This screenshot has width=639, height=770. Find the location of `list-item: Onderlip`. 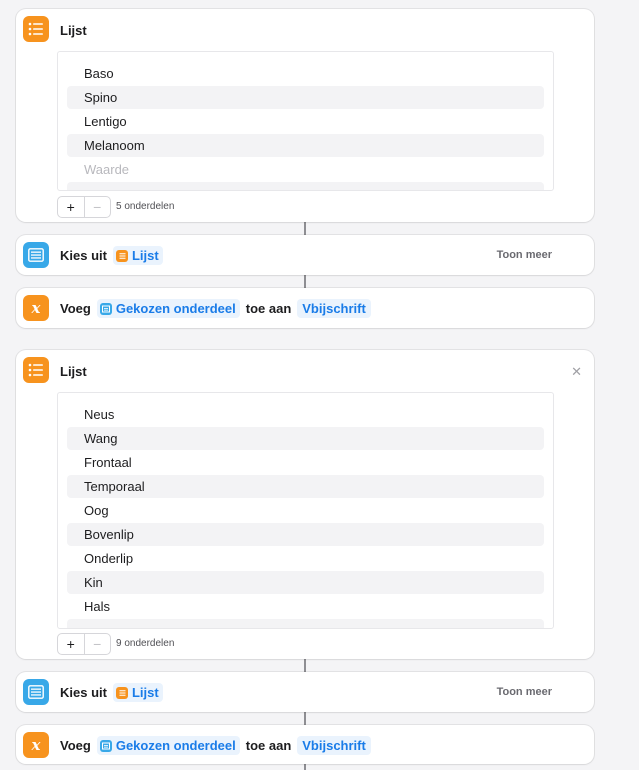

list-item: Onderlip is located at coordinates (305, 558).